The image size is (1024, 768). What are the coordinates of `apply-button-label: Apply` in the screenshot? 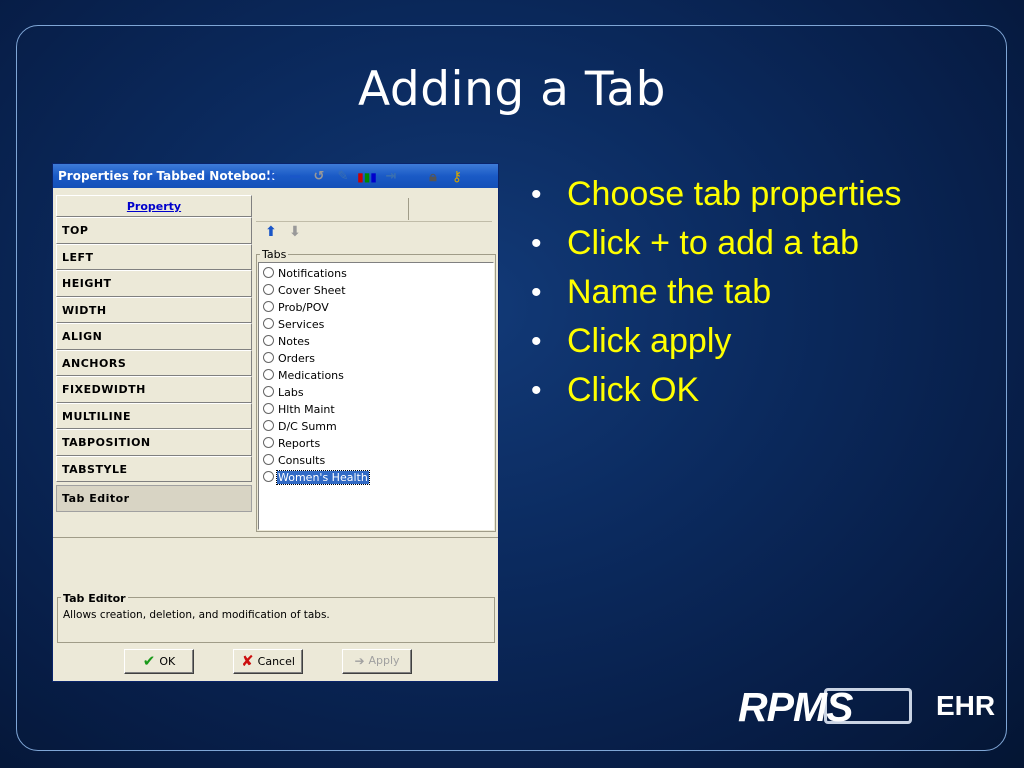 It's located at (384, 660).